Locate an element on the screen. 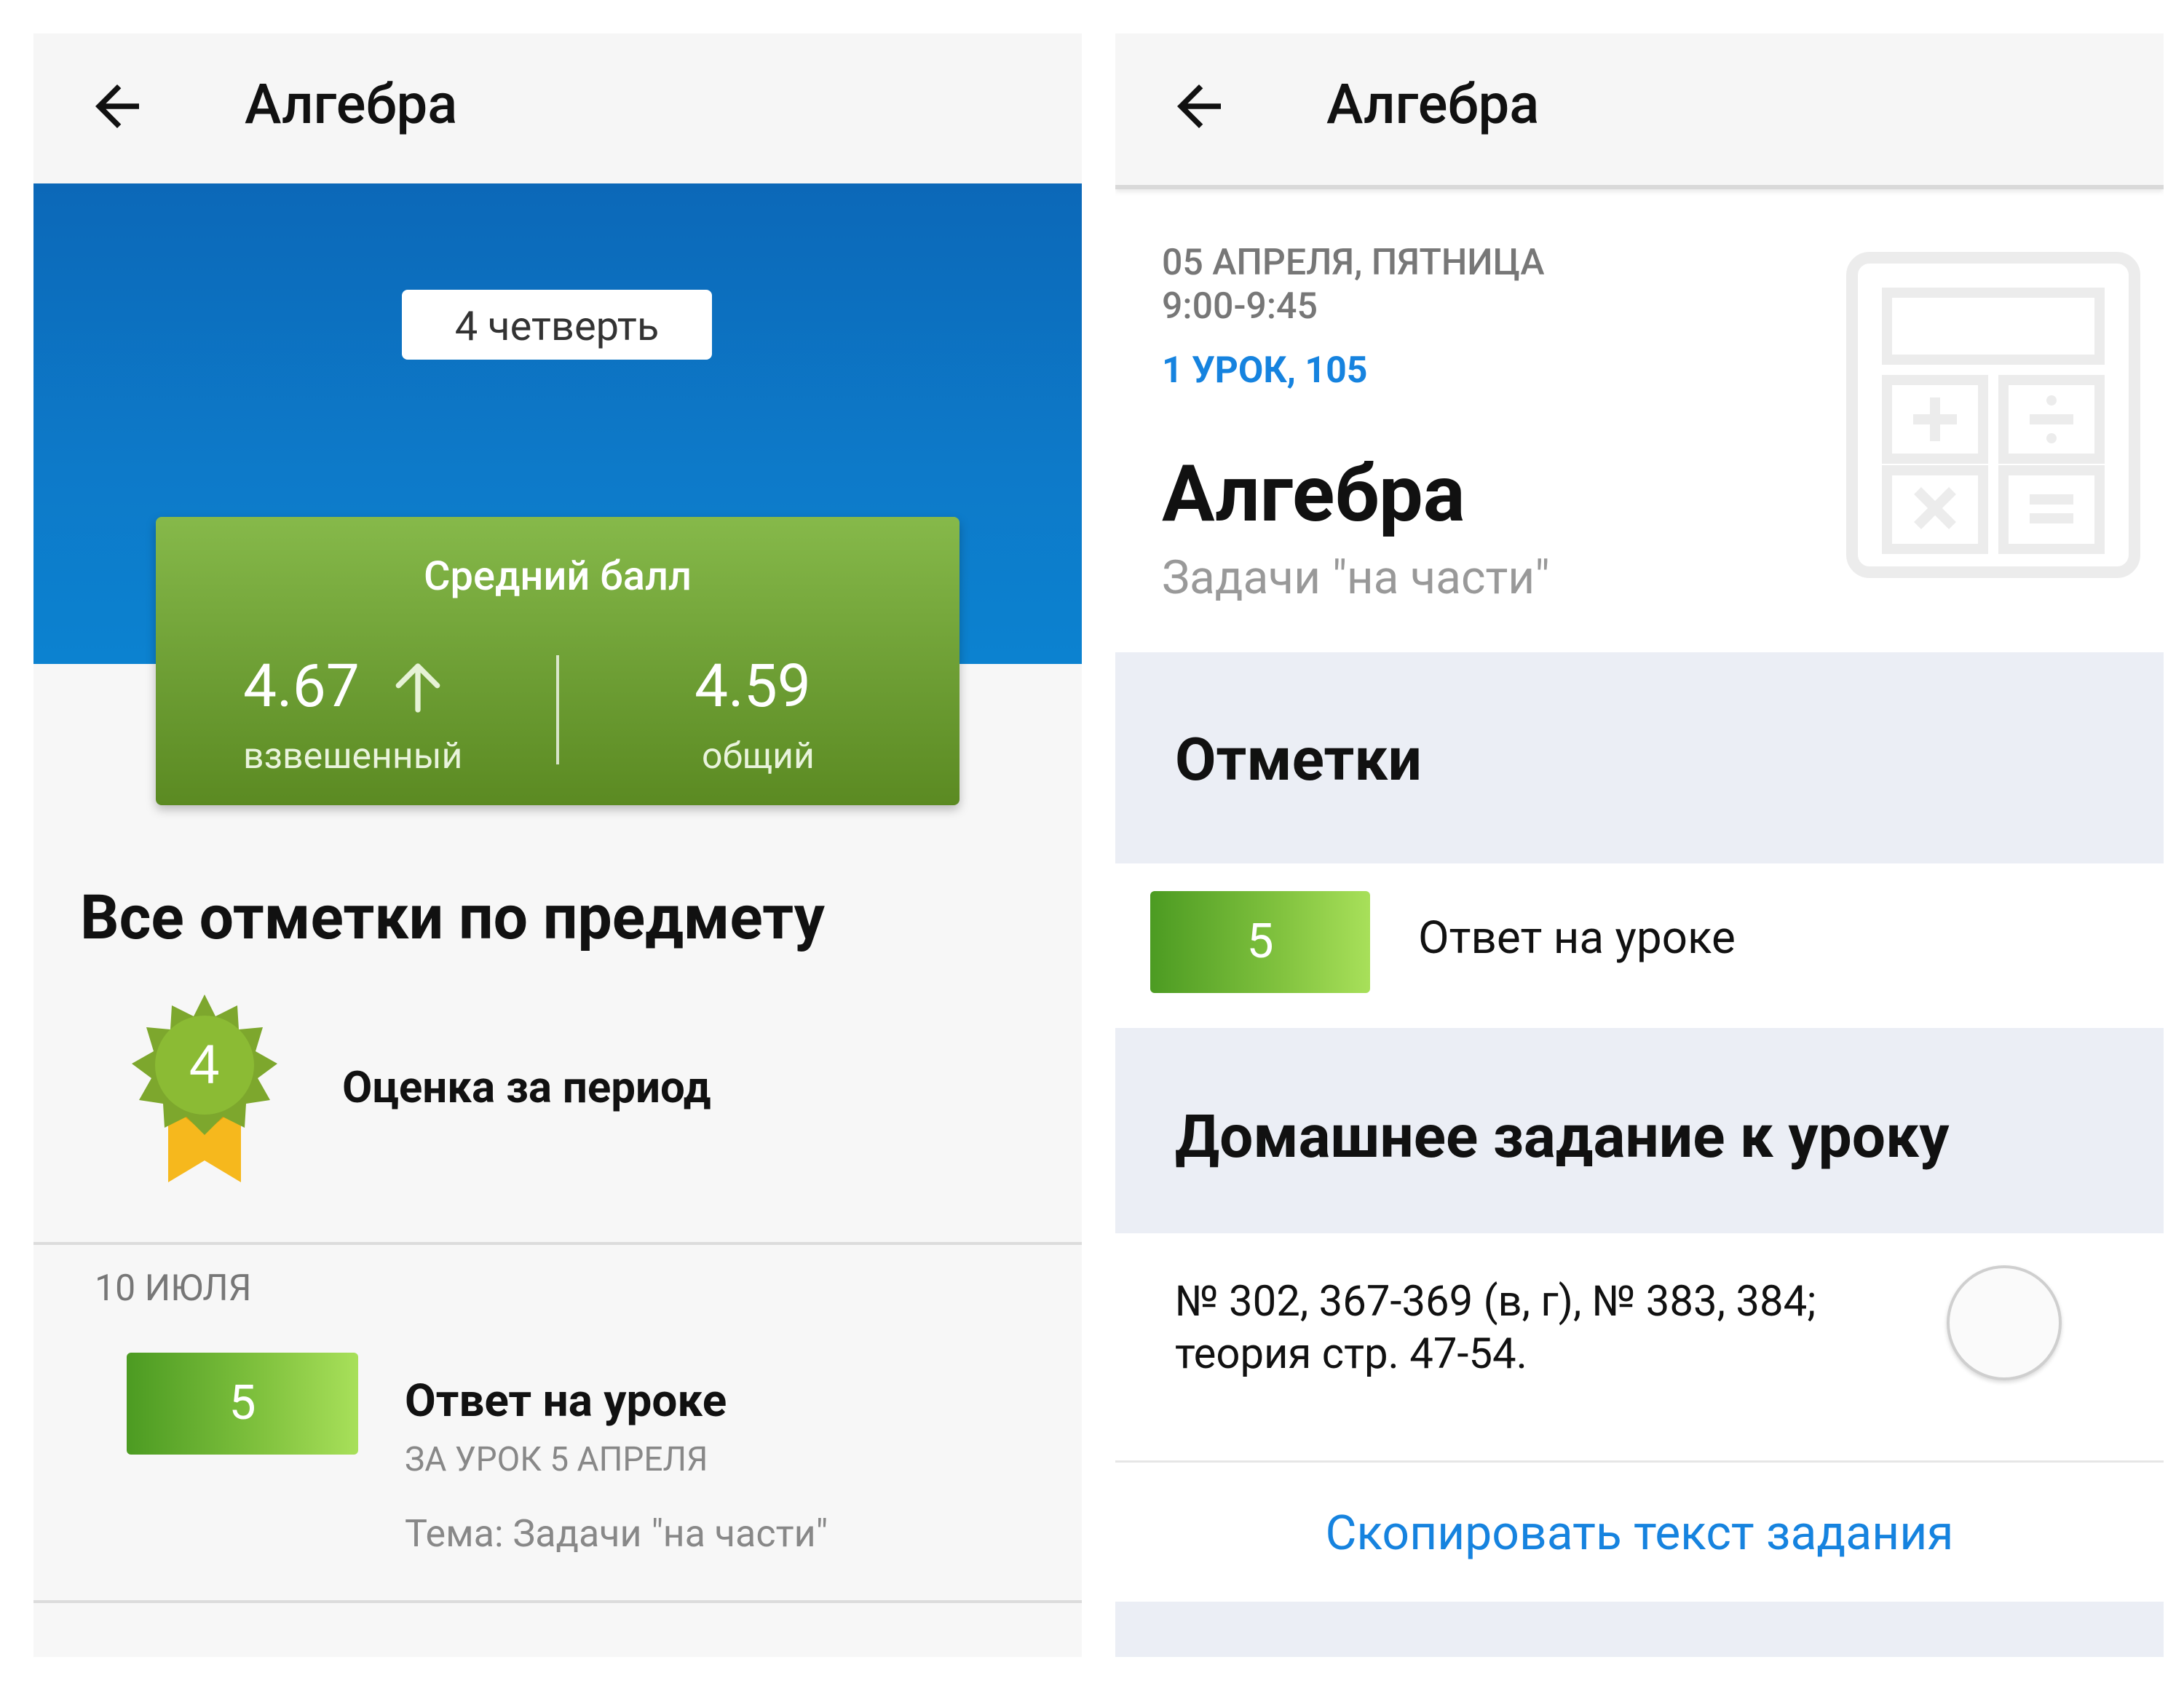 The image size is (2184, 1681). marks-section-header: Отметки is located at coordinates (1639, 758).